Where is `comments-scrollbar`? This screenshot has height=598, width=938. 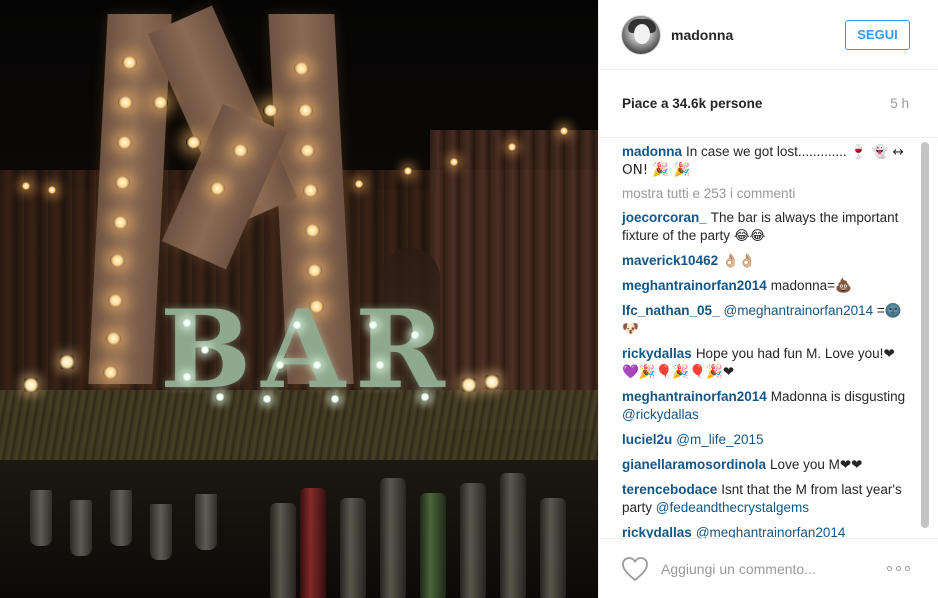
comments-scrollbar is located at coordinates (925, 335).